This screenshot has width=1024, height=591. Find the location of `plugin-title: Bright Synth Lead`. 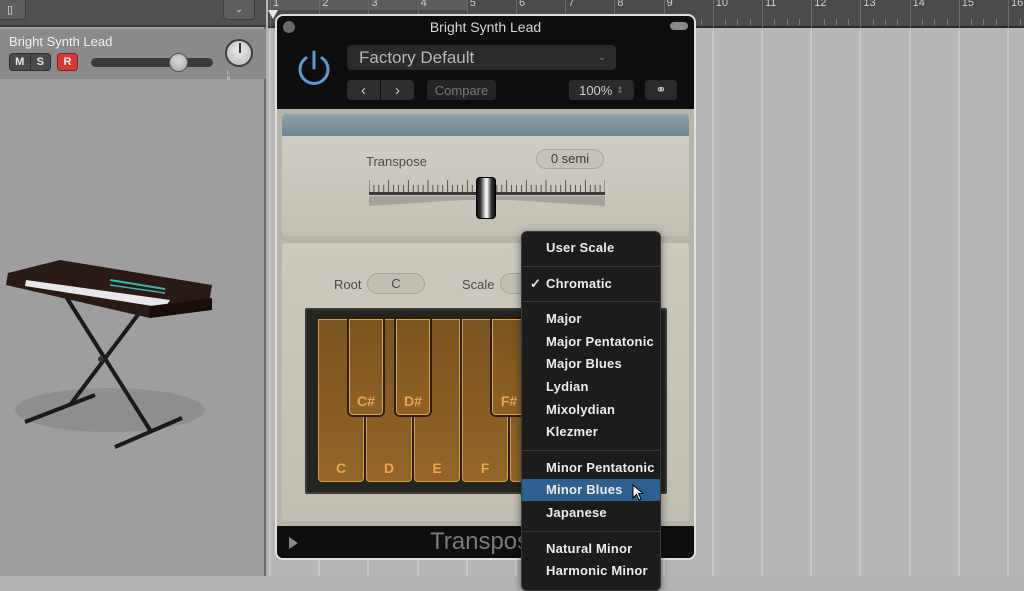

plugin-title: Bright Synth Lead is located at coordinates (485, 27).